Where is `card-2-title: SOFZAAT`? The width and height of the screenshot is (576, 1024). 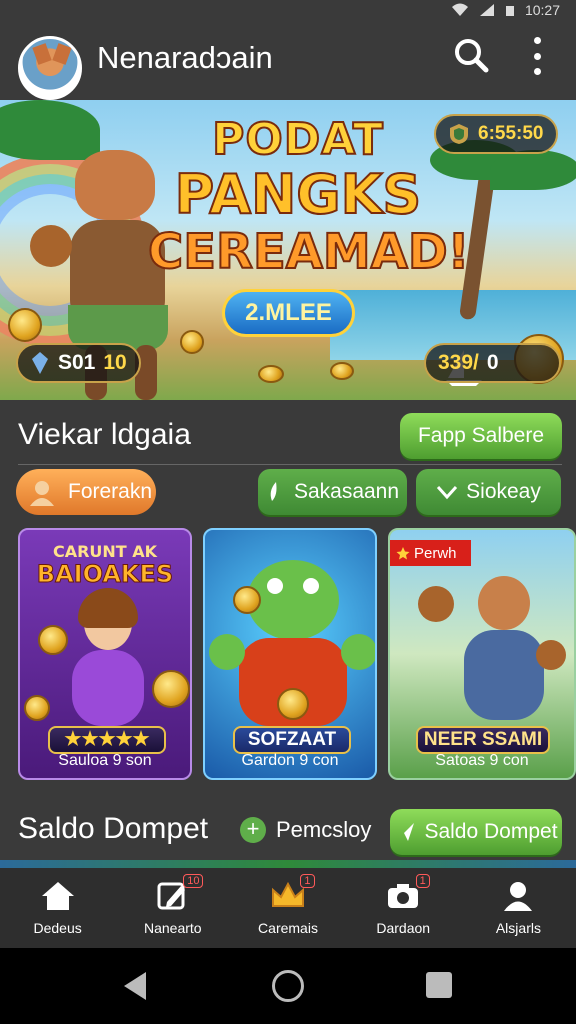 card-2-title: SOFZAAT is located at coordinates (292, 740).